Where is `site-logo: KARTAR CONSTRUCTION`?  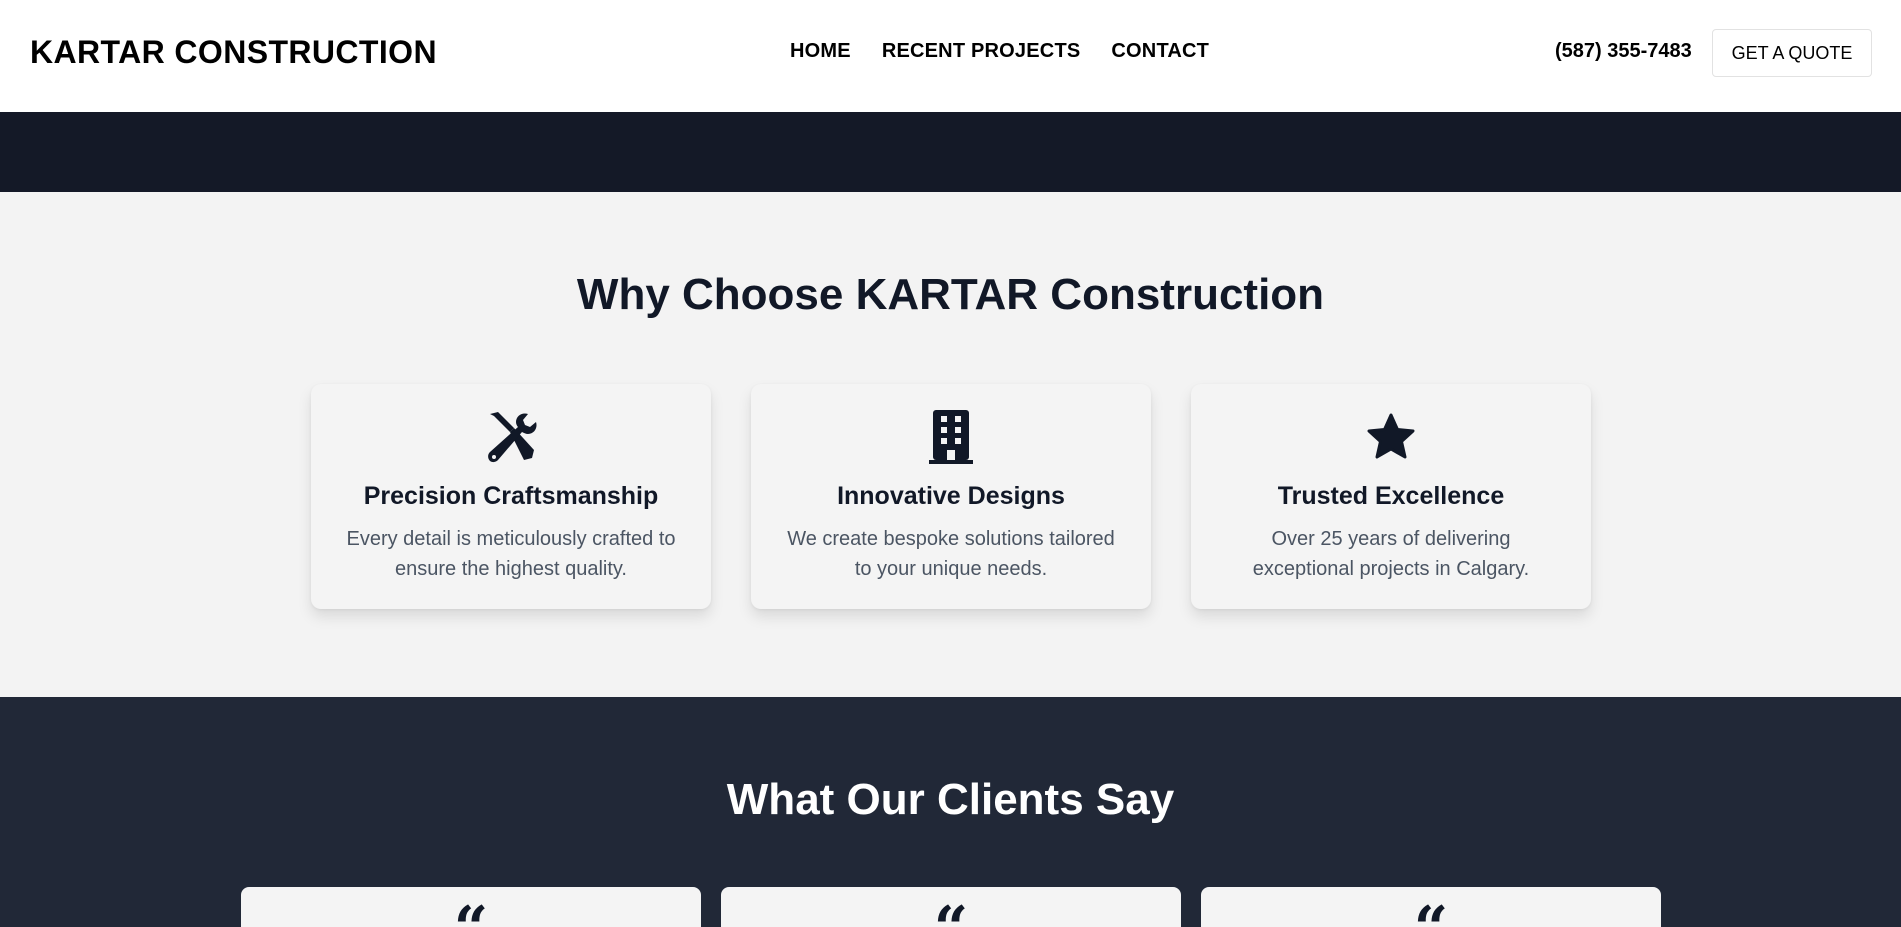 site-logo: KARTAR CONSTRUCTION is located at coordinates (233, 52).